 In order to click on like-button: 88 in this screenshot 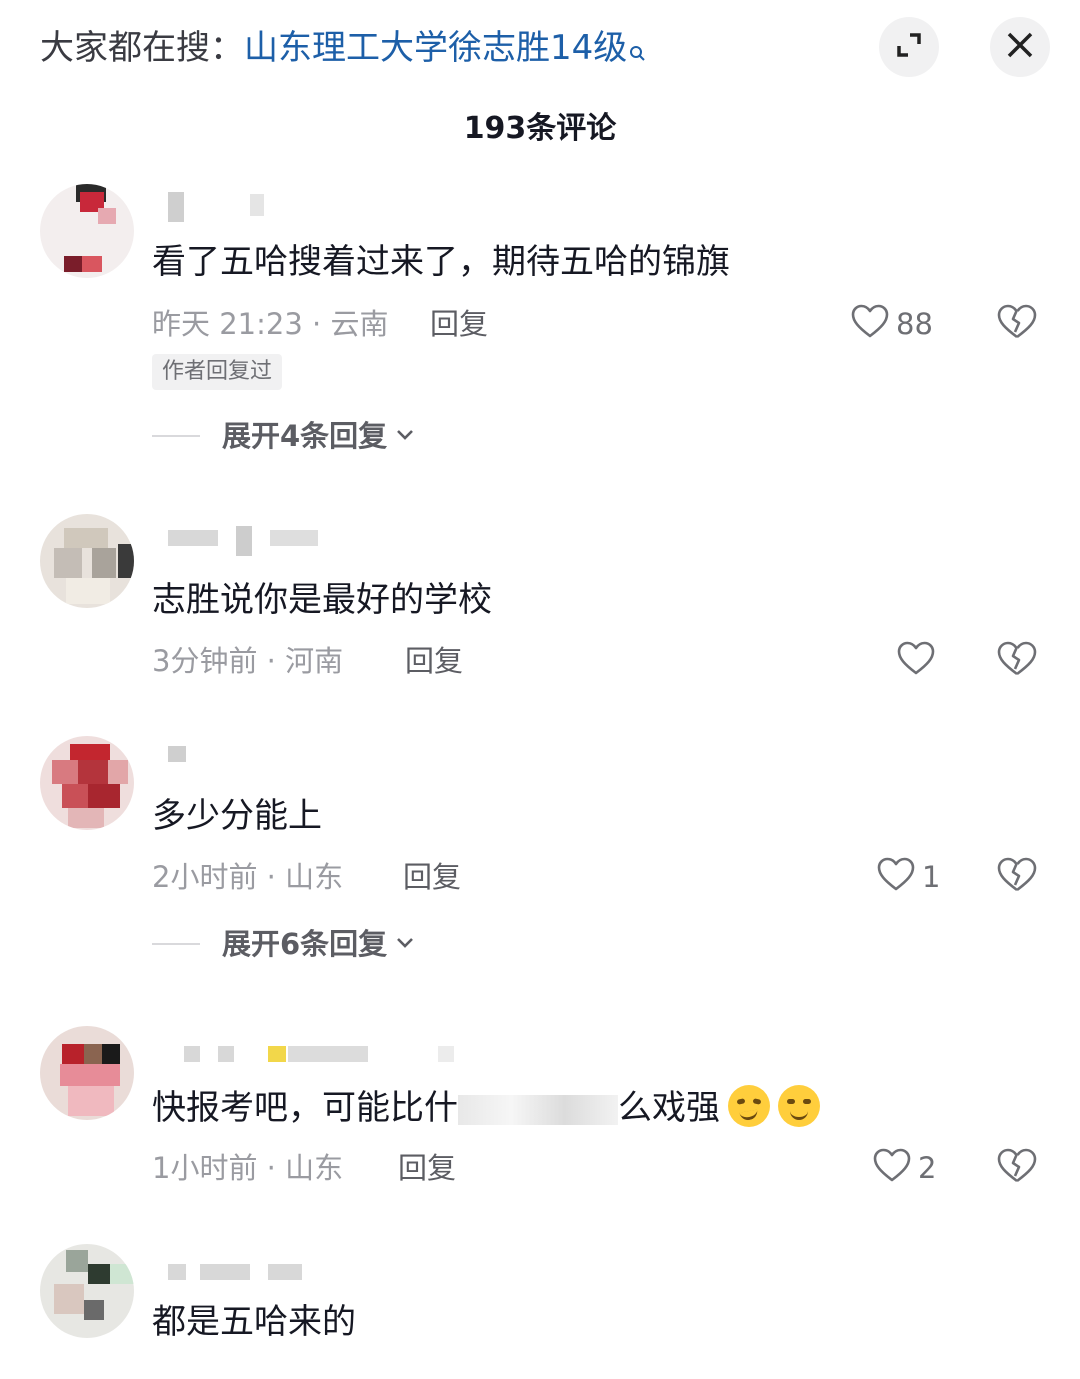, I will do `click(891, 324)`.